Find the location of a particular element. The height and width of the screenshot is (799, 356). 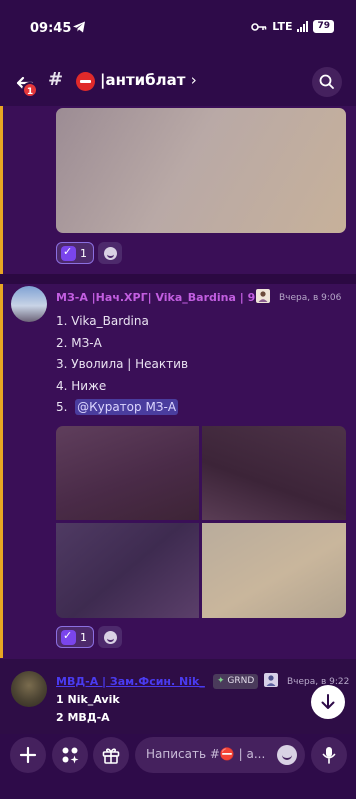

search-button is located at coordinates (327, 82).